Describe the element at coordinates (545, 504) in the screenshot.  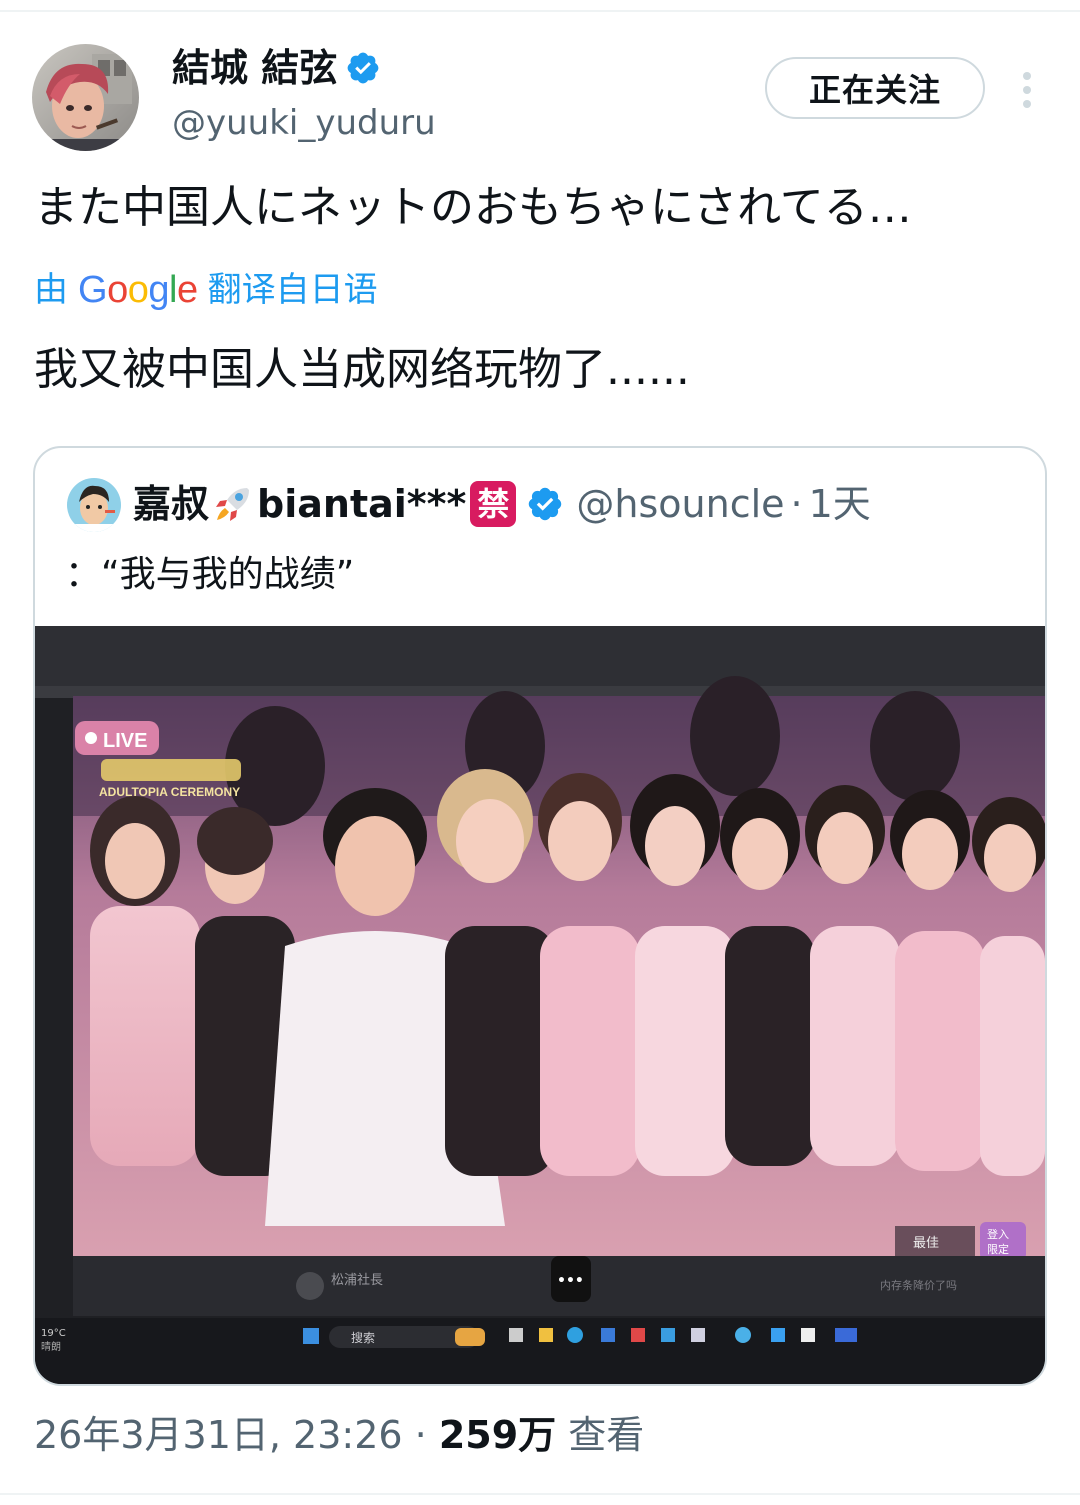
I see `quote-verified-badge-icon` at that location.